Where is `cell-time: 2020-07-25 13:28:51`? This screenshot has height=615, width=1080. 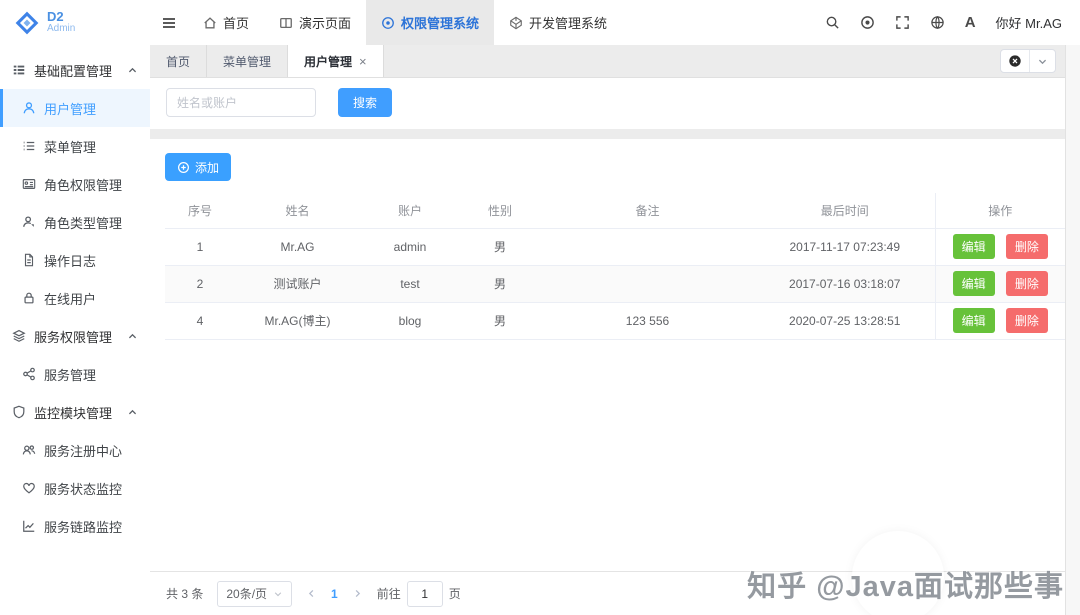
cell-time: 2020-07-25 13:28:51 is located at coordinates (845, 321).